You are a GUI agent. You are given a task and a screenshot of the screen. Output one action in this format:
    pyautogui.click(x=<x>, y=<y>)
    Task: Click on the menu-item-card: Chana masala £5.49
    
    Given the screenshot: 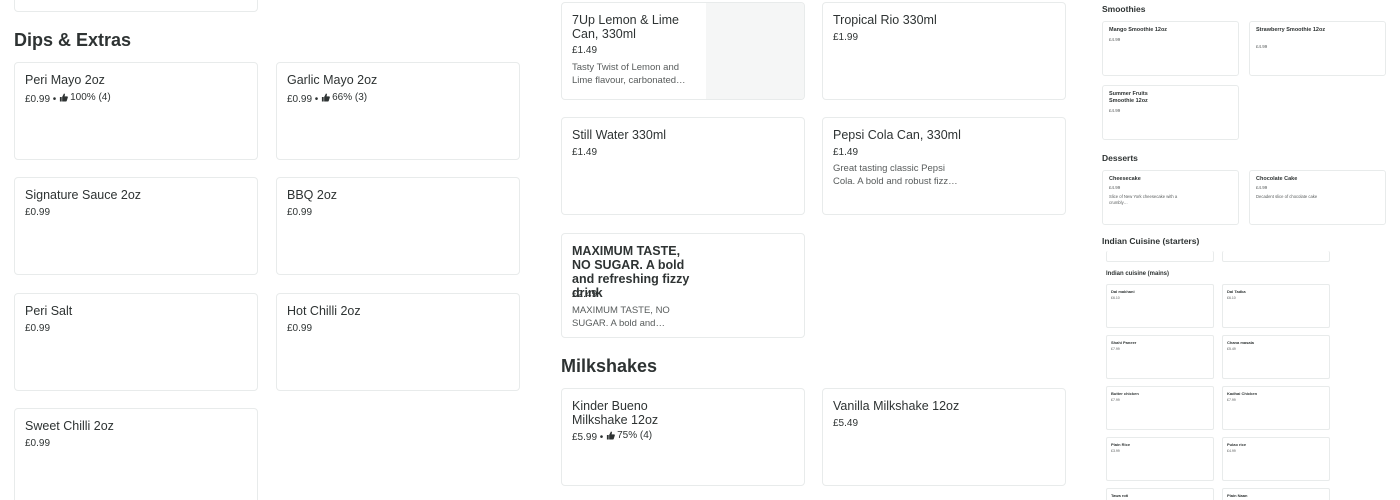 What is the action you would take?
    pyautogui.click(x=1276, y=357)
    